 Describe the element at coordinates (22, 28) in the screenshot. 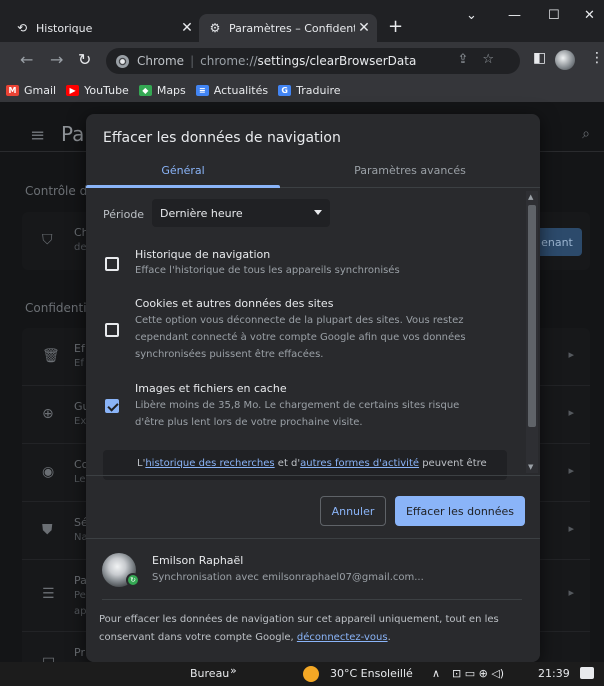

I see `history-icon: ⟲` at that location.